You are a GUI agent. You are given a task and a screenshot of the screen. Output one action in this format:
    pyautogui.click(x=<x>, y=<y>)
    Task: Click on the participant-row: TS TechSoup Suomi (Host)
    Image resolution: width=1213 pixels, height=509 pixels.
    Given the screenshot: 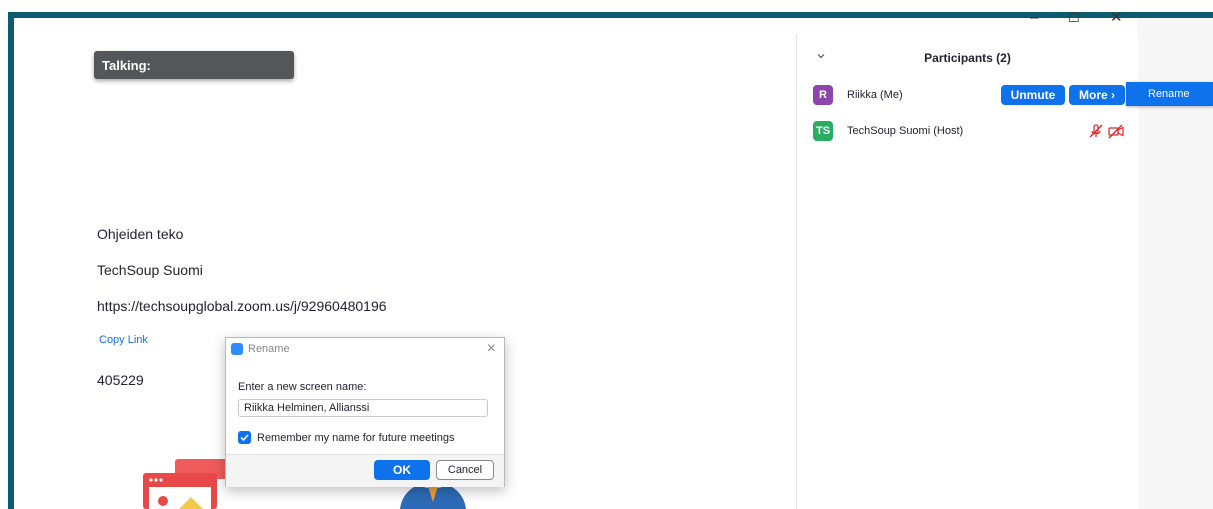 What is the action you would take?
    pyautogui.click(x=967, y=132)
    